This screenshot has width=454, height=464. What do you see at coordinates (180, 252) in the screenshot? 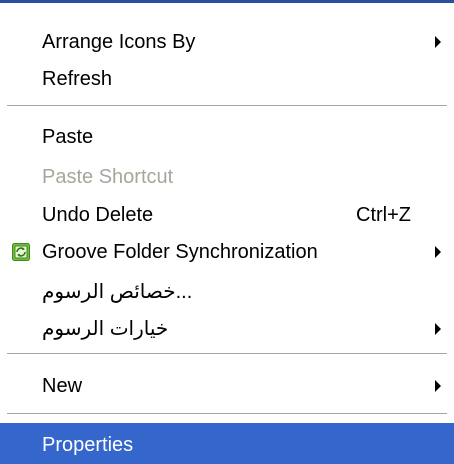
I see `menu-item-label: Groove Folder Synchronization` at bounding box center [180, 252].